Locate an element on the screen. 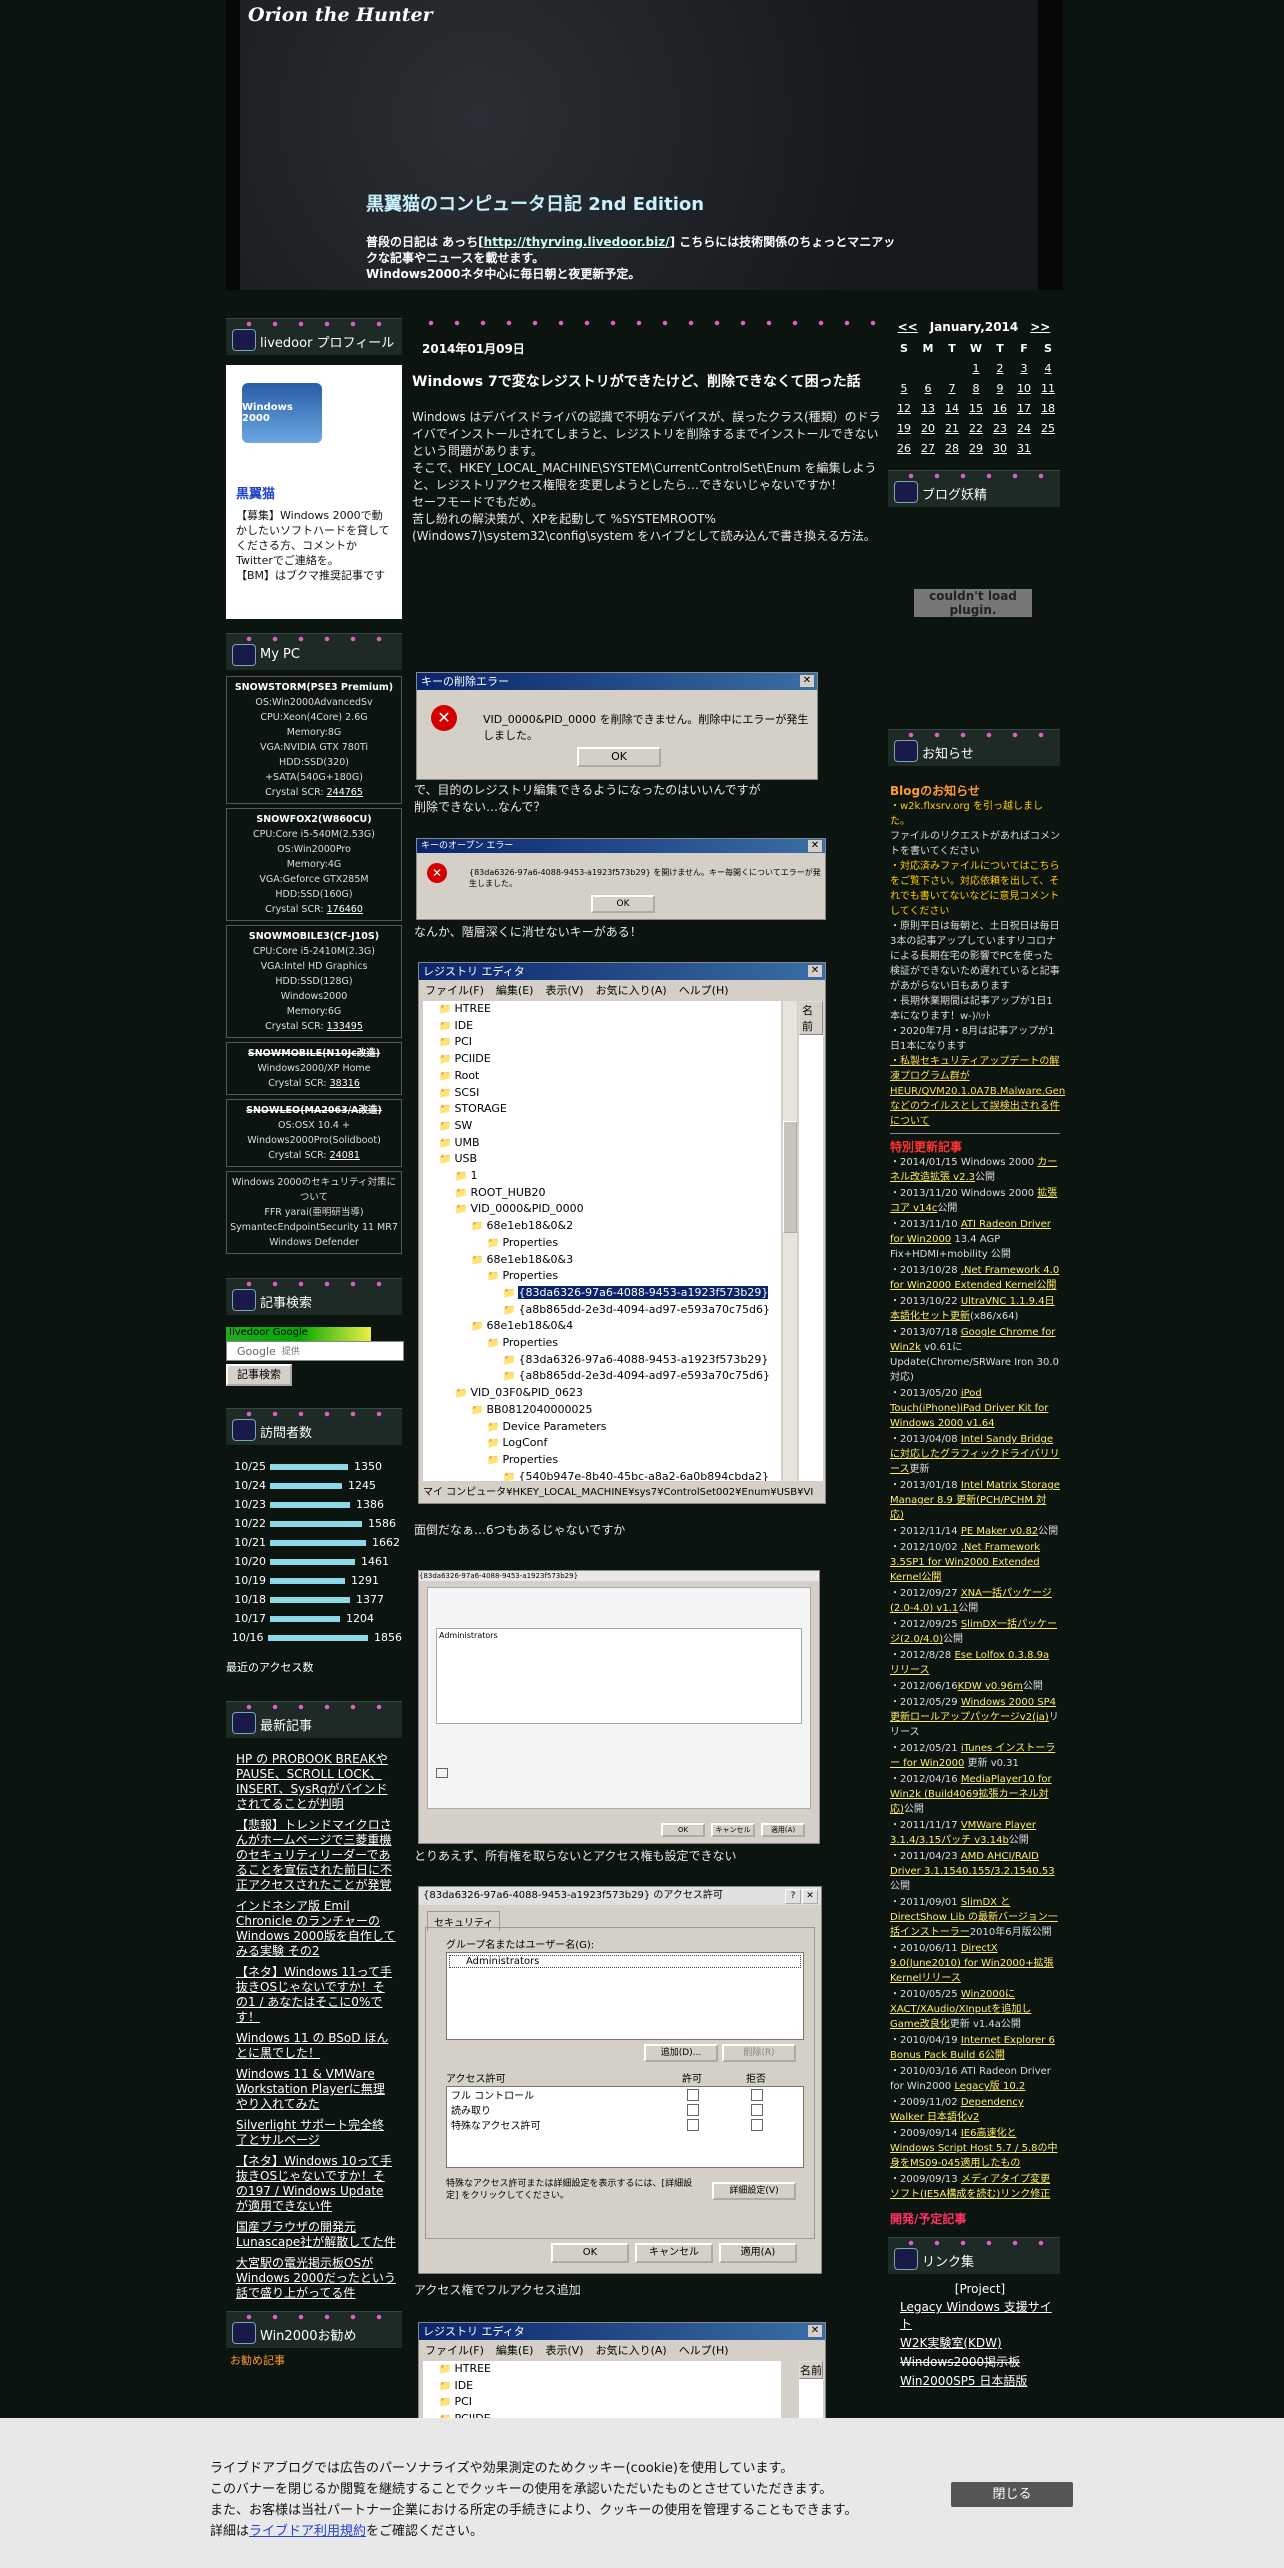  registry-key: 📁 1 is located at coordinates (602, 1176).